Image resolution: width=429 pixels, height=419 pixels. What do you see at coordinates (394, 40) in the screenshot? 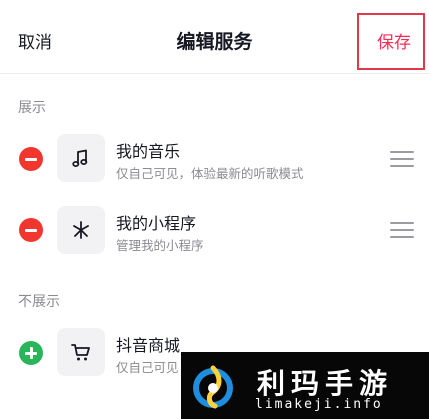
I see `save-button: 保存` at bounding box center [394, 40].